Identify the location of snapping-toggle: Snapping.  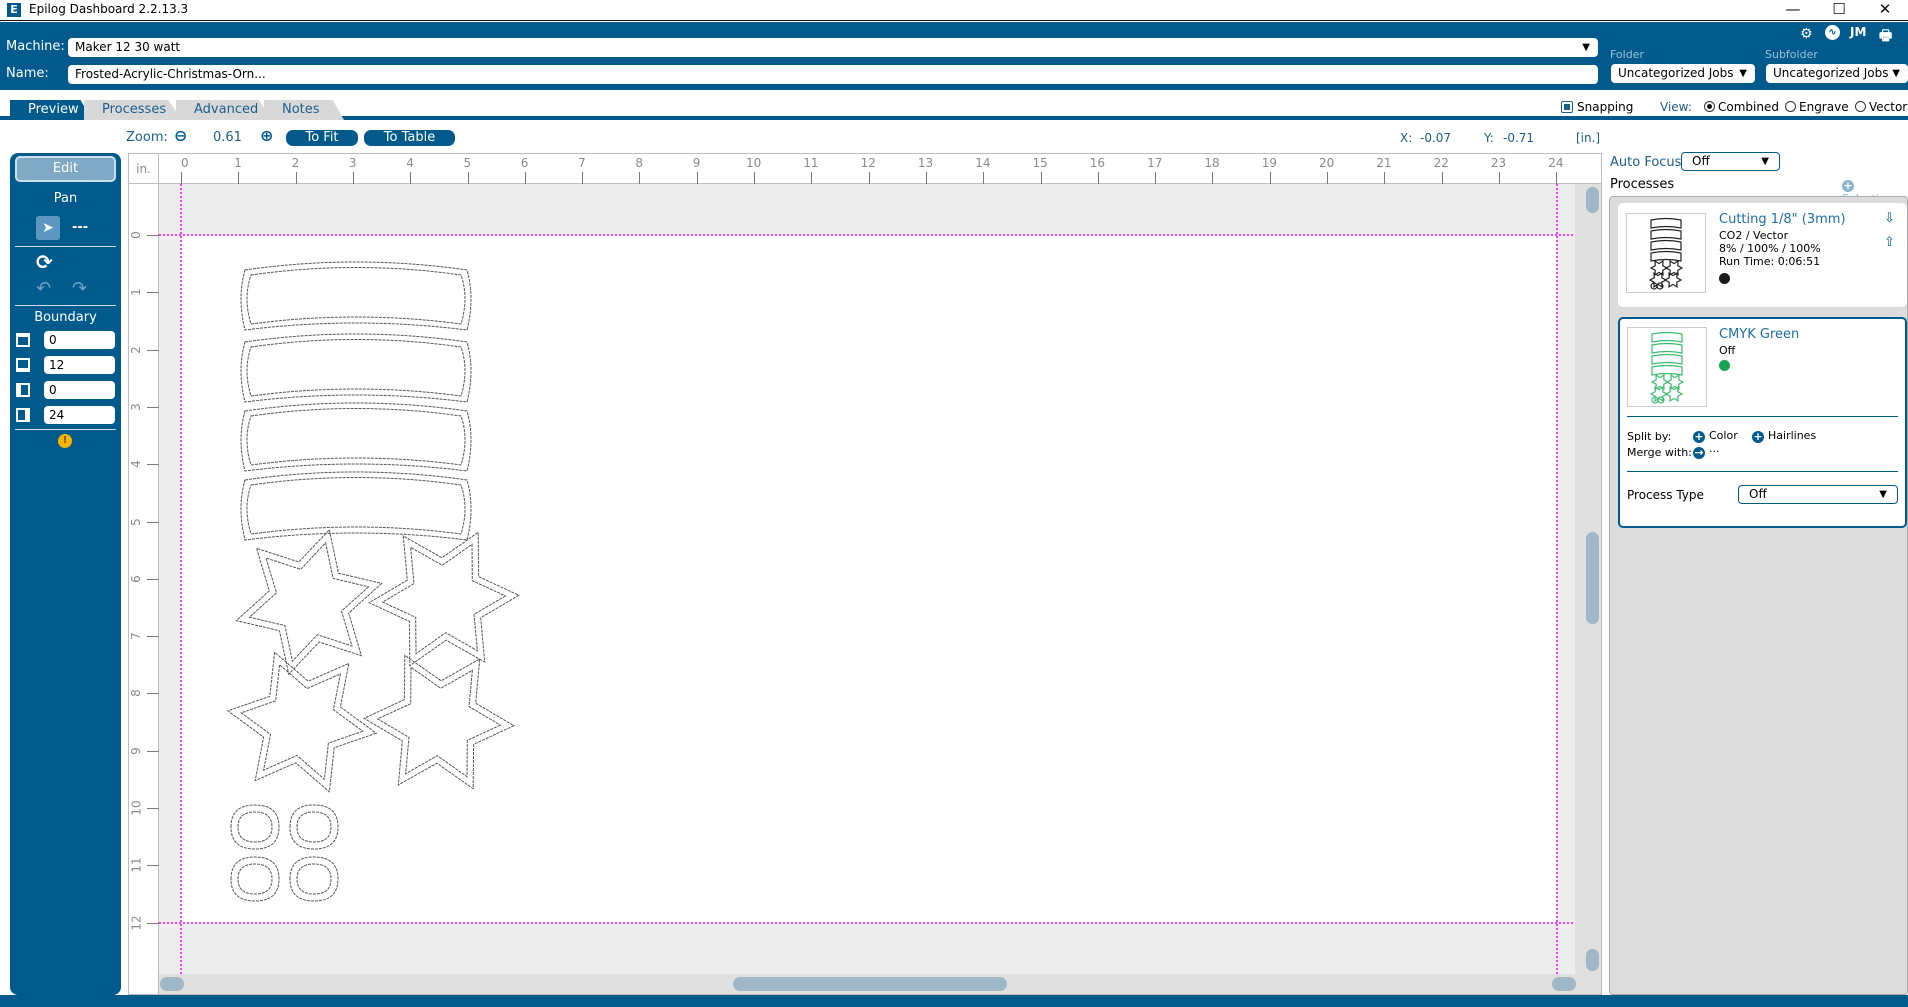
(1597, 107).